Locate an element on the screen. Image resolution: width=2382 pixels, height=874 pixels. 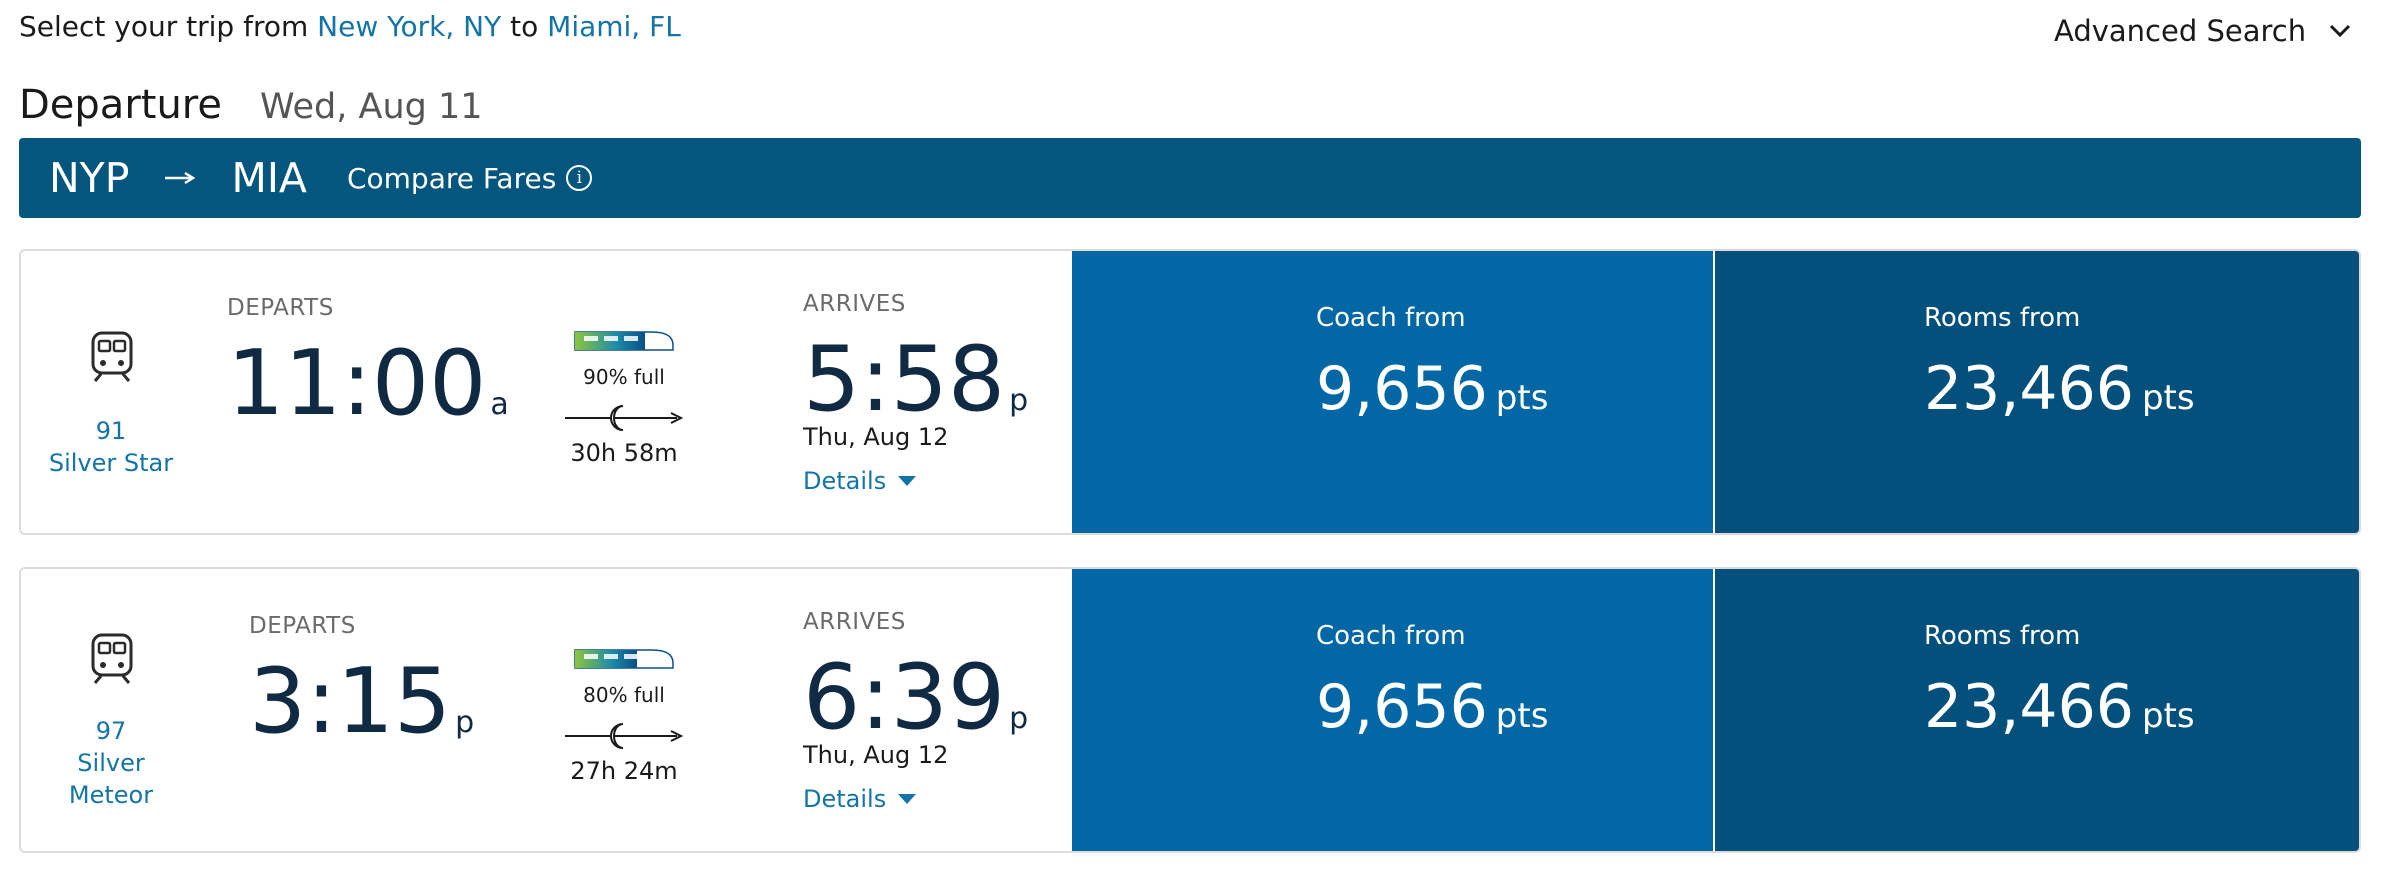
arrive-time-value: 5:58 is located at coordinates (904, 379).